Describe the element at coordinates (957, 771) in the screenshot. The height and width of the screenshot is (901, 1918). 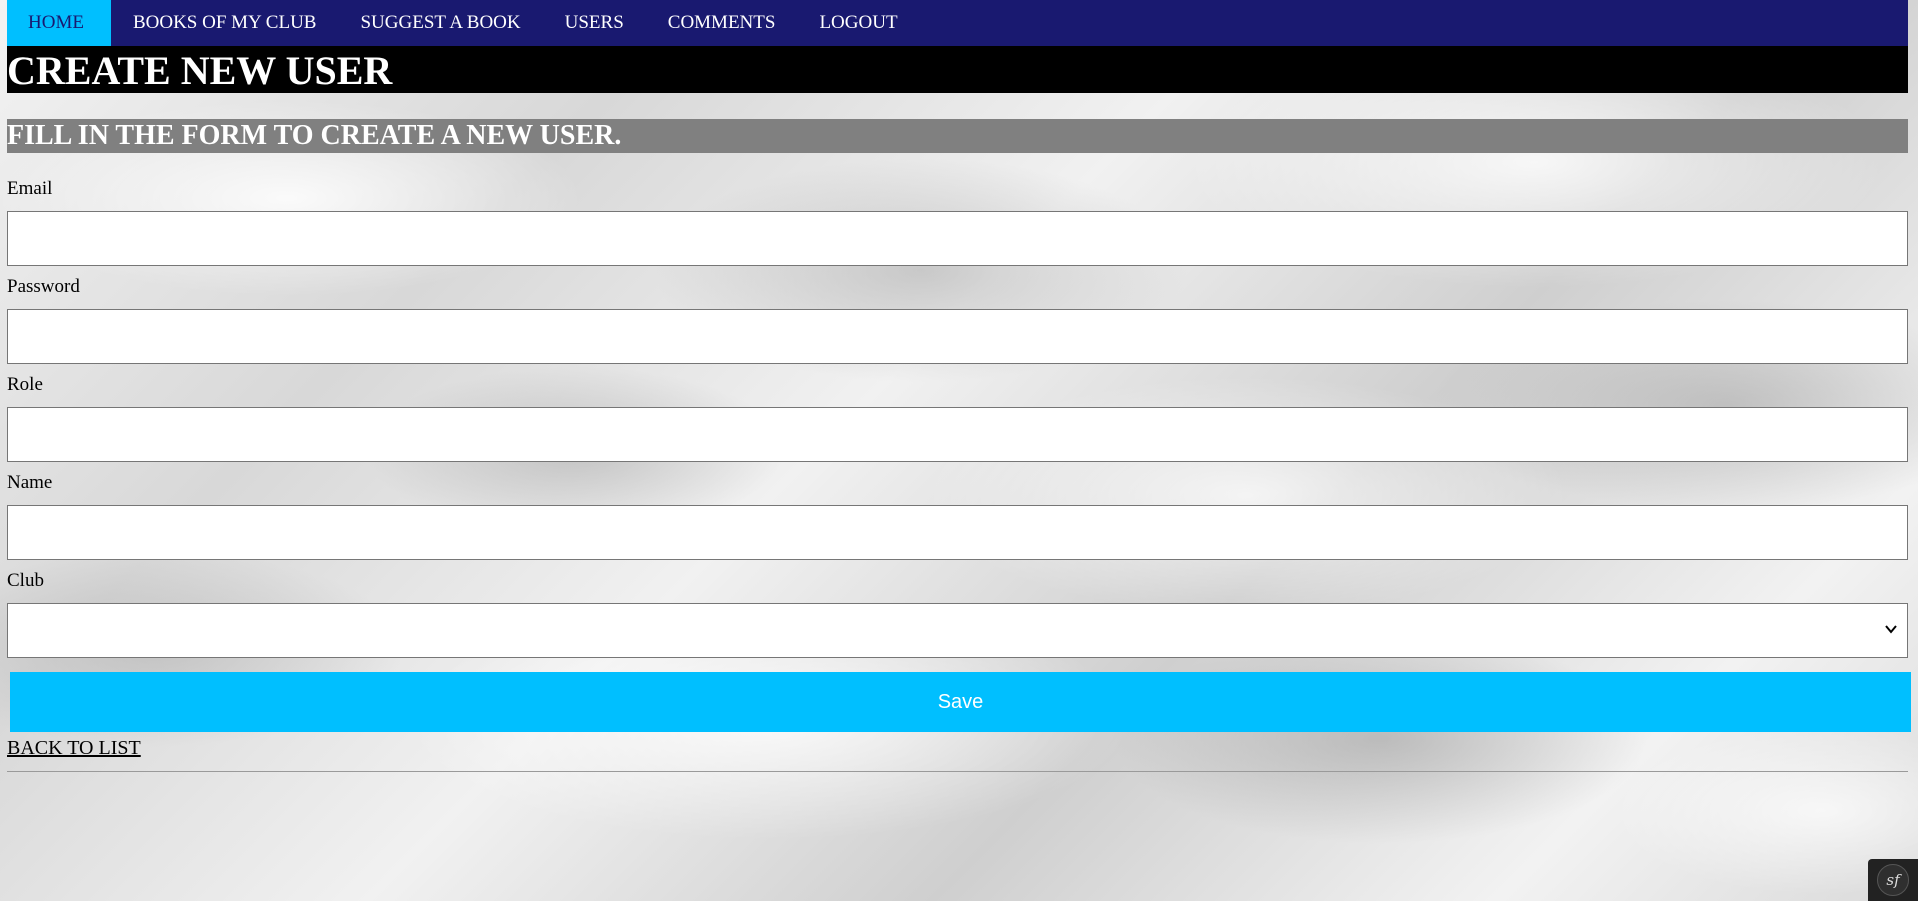
I see `divider` at that location.